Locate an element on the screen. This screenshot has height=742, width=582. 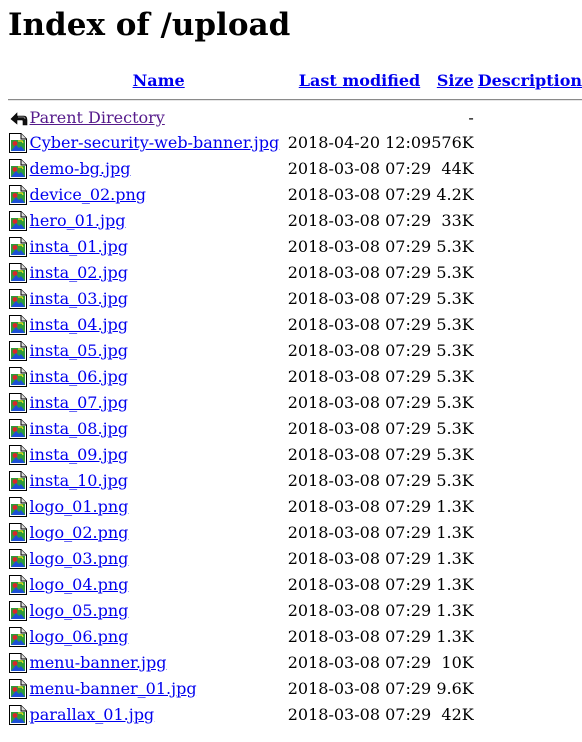
file-row: device_02.png 2018-03-08 07:29 4.2K is located at coordinates (295, 195).